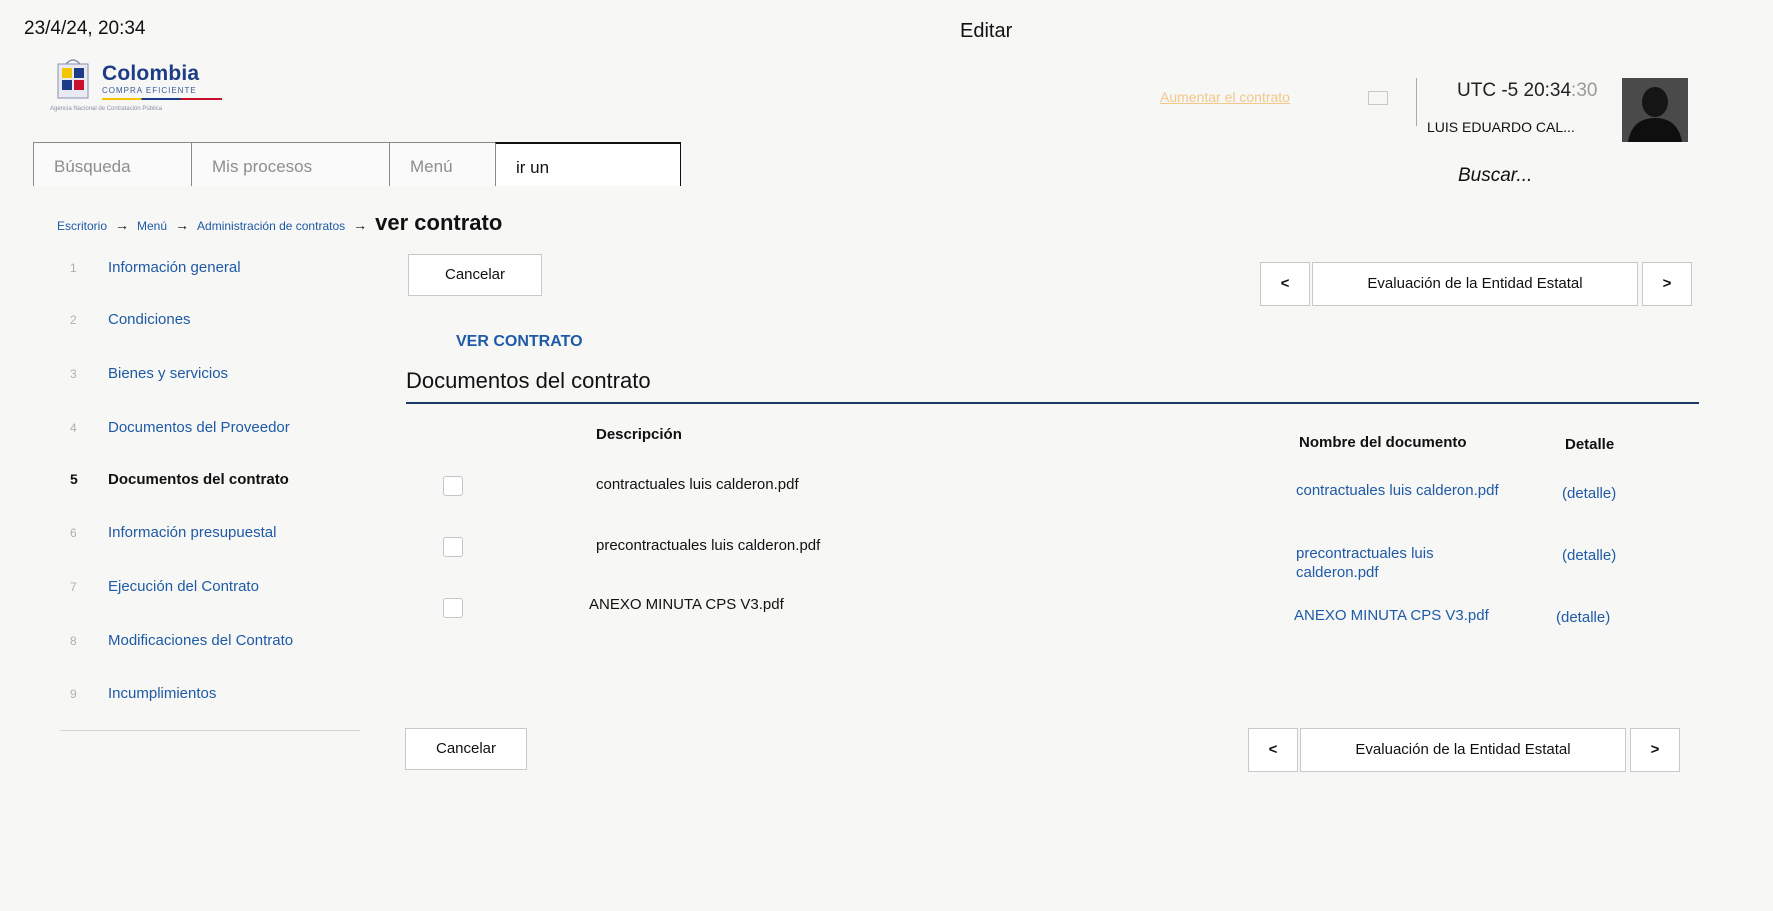 Image resolution: width=1773 pixels, height=911 pixels. What do you see at coordinates (73, 79) in the screenshot?
I see `logo-flag-icon` at bounding box center [73, 79].